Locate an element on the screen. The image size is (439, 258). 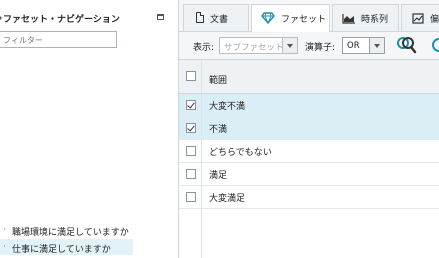
operator-select: OR is located at coordinates (363, 45).